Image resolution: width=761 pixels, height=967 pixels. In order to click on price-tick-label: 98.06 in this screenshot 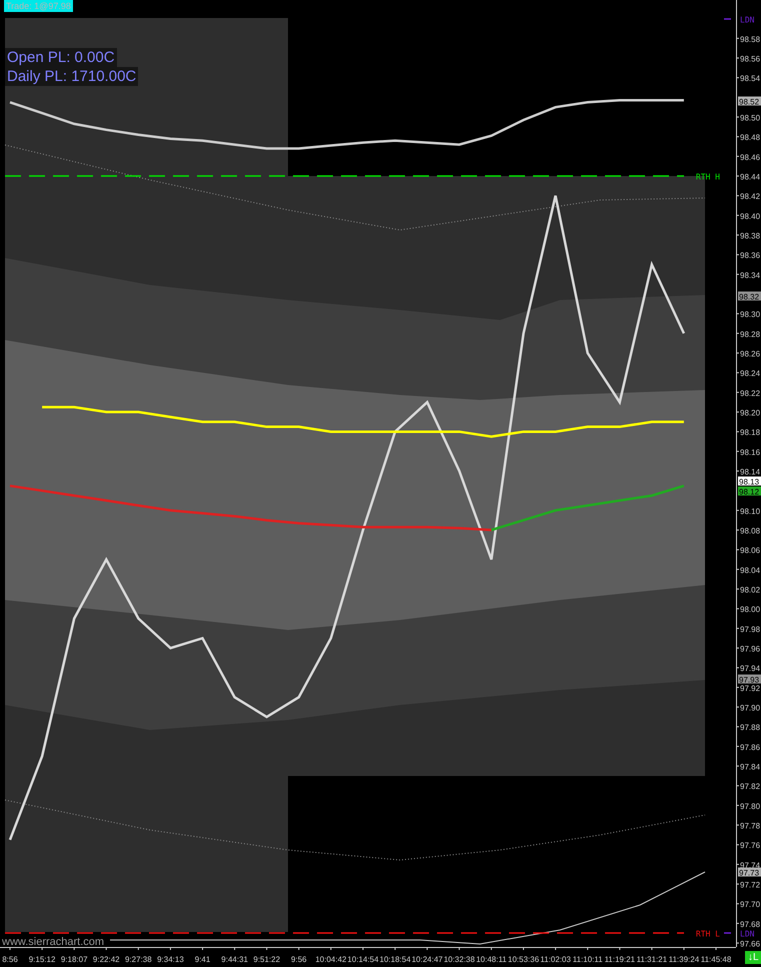, I will do `click(750, 551)`.